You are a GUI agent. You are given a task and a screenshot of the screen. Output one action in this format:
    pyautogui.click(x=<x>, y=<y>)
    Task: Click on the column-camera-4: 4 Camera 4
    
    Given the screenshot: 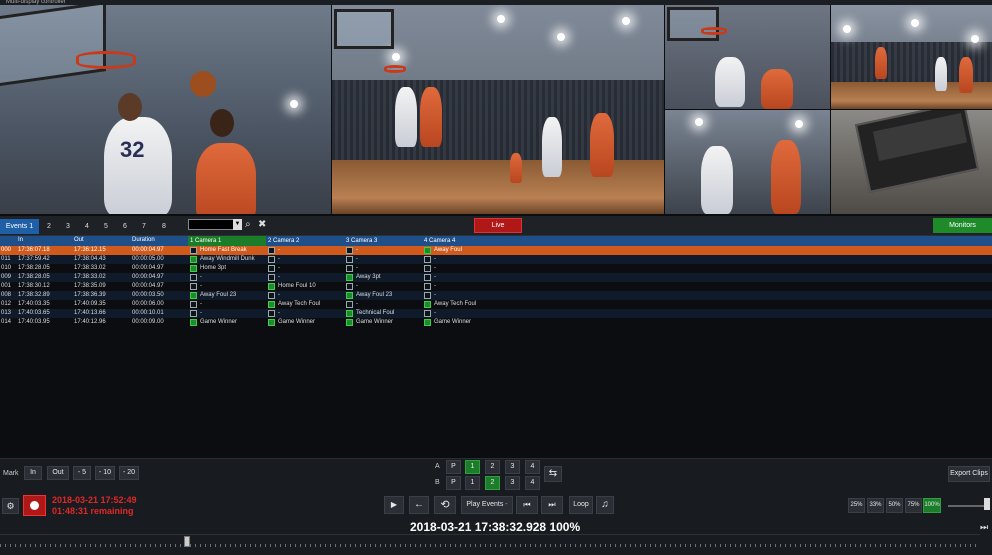 What is the action you would take?
    pyautogui.click(x=461, y=241)
    